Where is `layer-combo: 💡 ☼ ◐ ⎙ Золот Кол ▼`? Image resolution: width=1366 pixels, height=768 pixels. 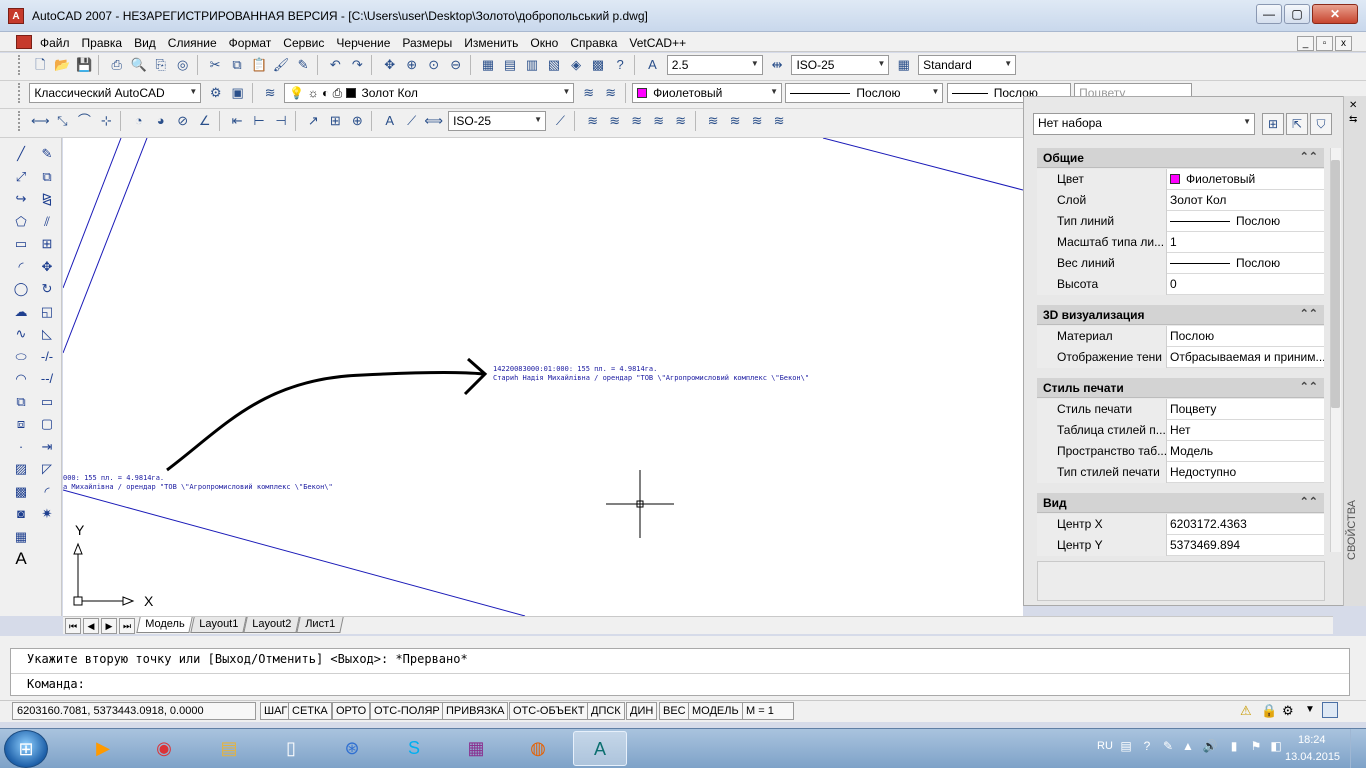 layer-combo: 💡 ☼ ◐ ⎙ Золот Кол ▼ is located at coordinates (429, 93).